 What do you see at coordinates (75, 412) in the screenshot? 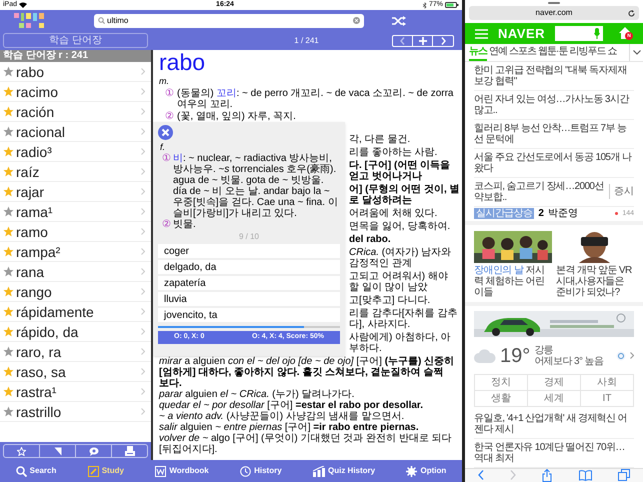
I see `word-list-item: rastrillo` at bounding box center [75, 412].